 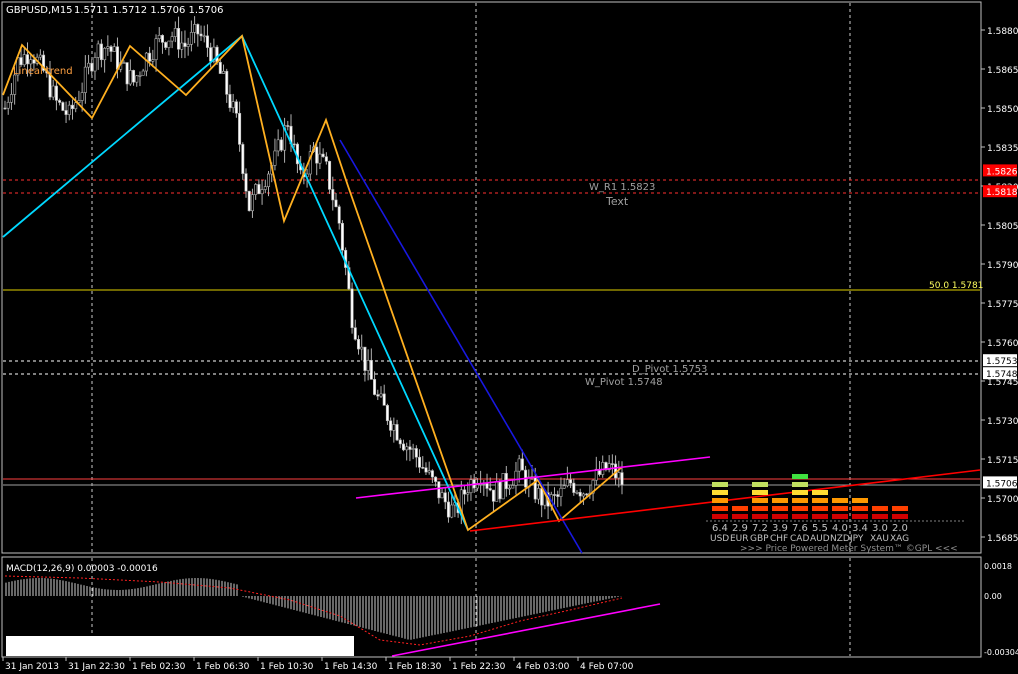 What do you see at coordinates (1002, 362) in the screenshot?
I see `price-tag-label: 1.5753` at bounding box center [1002, 362].